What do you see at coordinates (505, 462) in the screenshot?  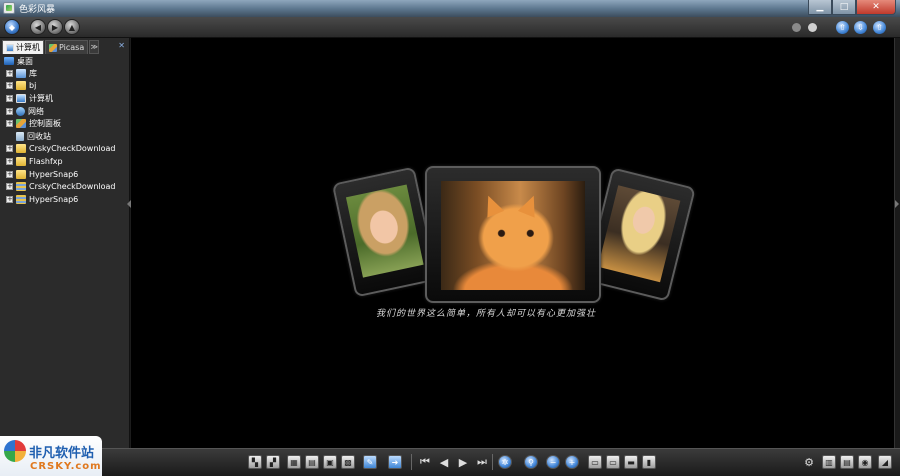 I see `settings-button: ✲` at bounding box center [505, 462].